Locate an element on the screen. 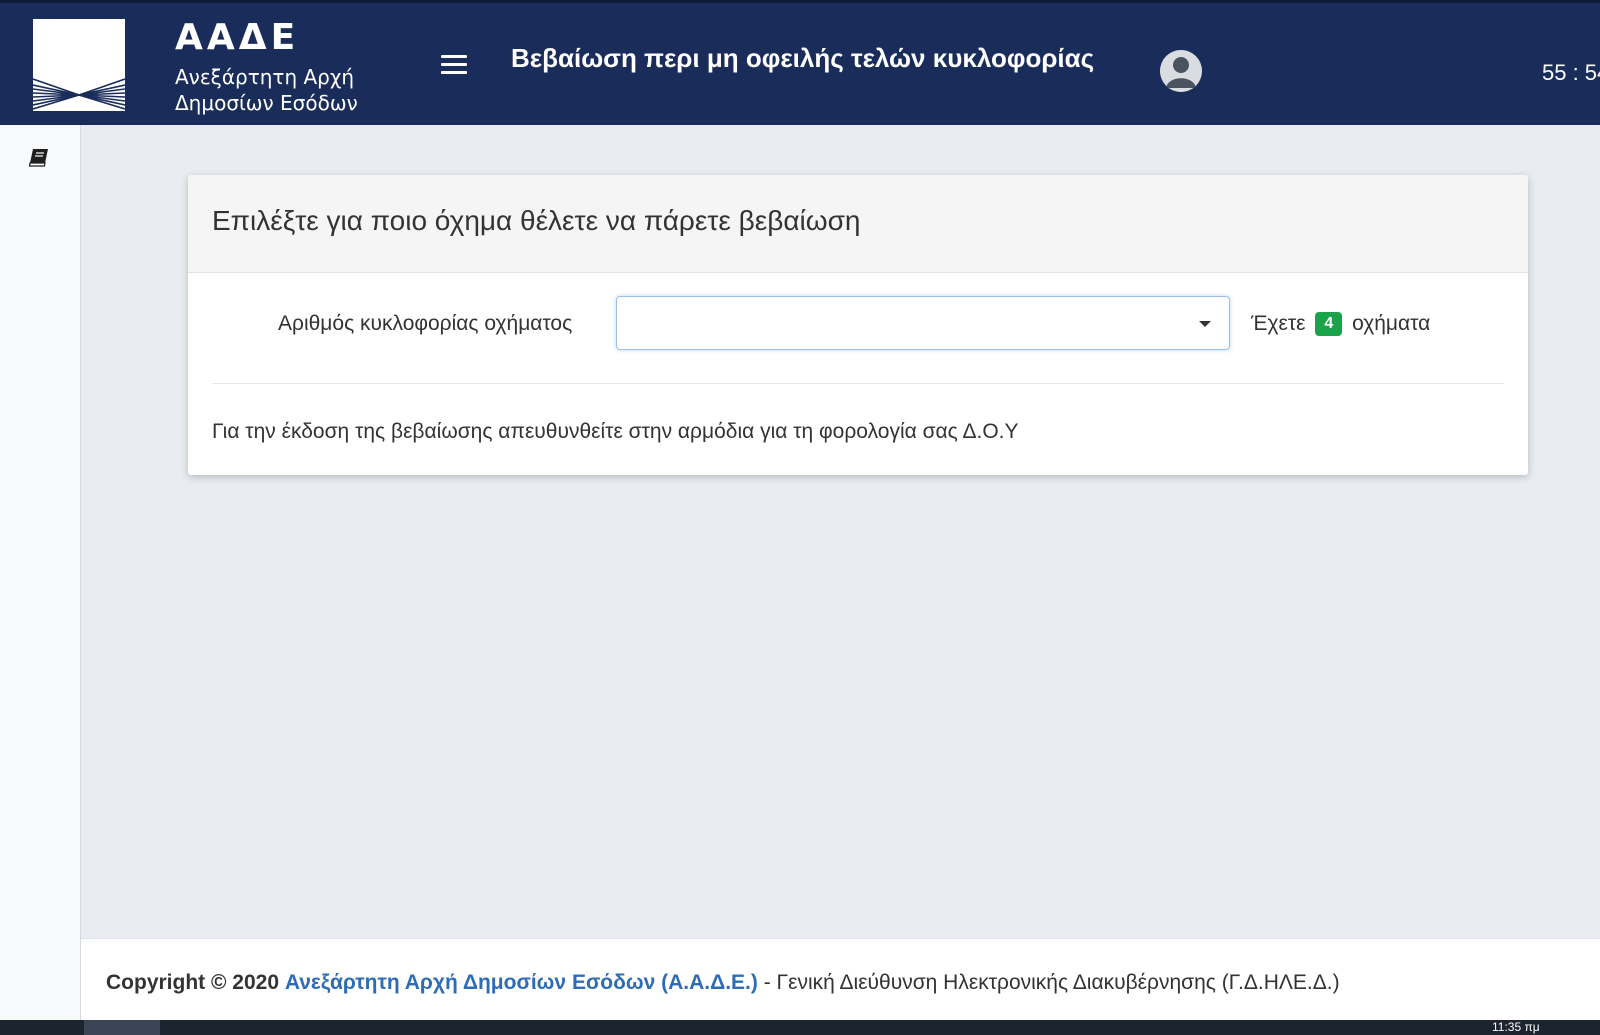  plate-number-select is located at coordinates (923, 323).